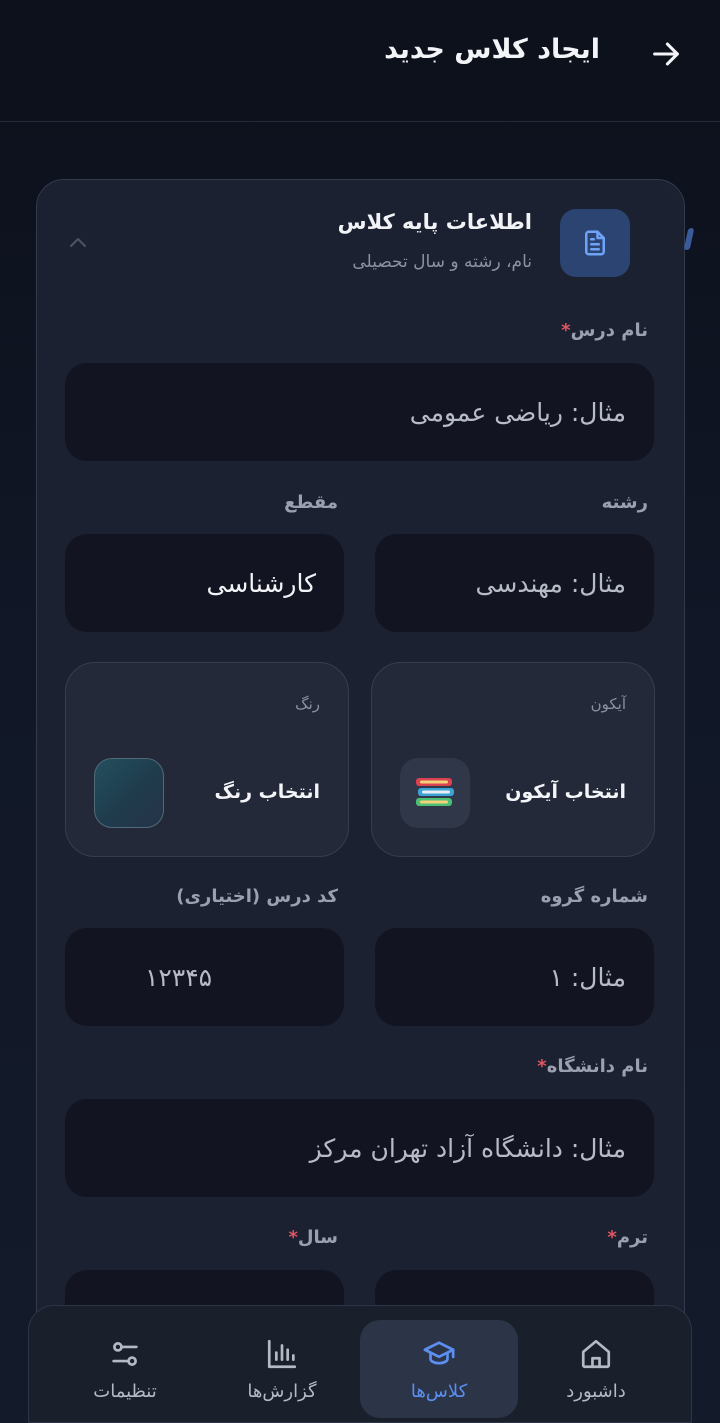 This screenshot has height=1423, width=720. I want to click on group-number-label: شماره گروه, so click(594, 896).